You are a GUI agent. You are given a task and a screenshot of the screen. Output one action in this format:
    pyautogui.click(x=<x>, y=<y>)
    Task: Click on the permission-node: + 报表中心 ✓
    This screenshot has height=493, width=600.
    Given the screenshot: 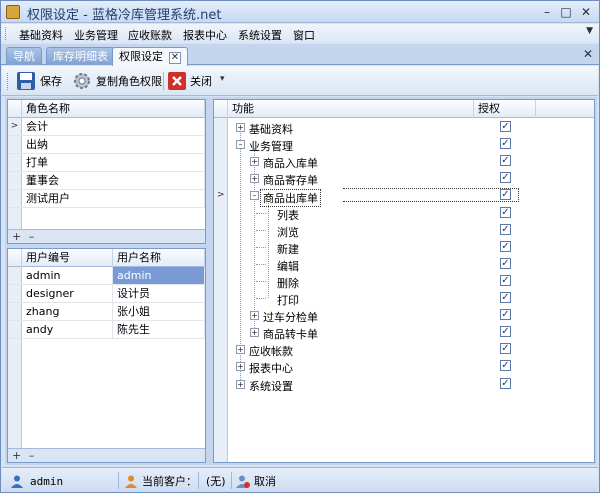 What is the action you would take?
    pyautogui.click(x=404, y=366)
    